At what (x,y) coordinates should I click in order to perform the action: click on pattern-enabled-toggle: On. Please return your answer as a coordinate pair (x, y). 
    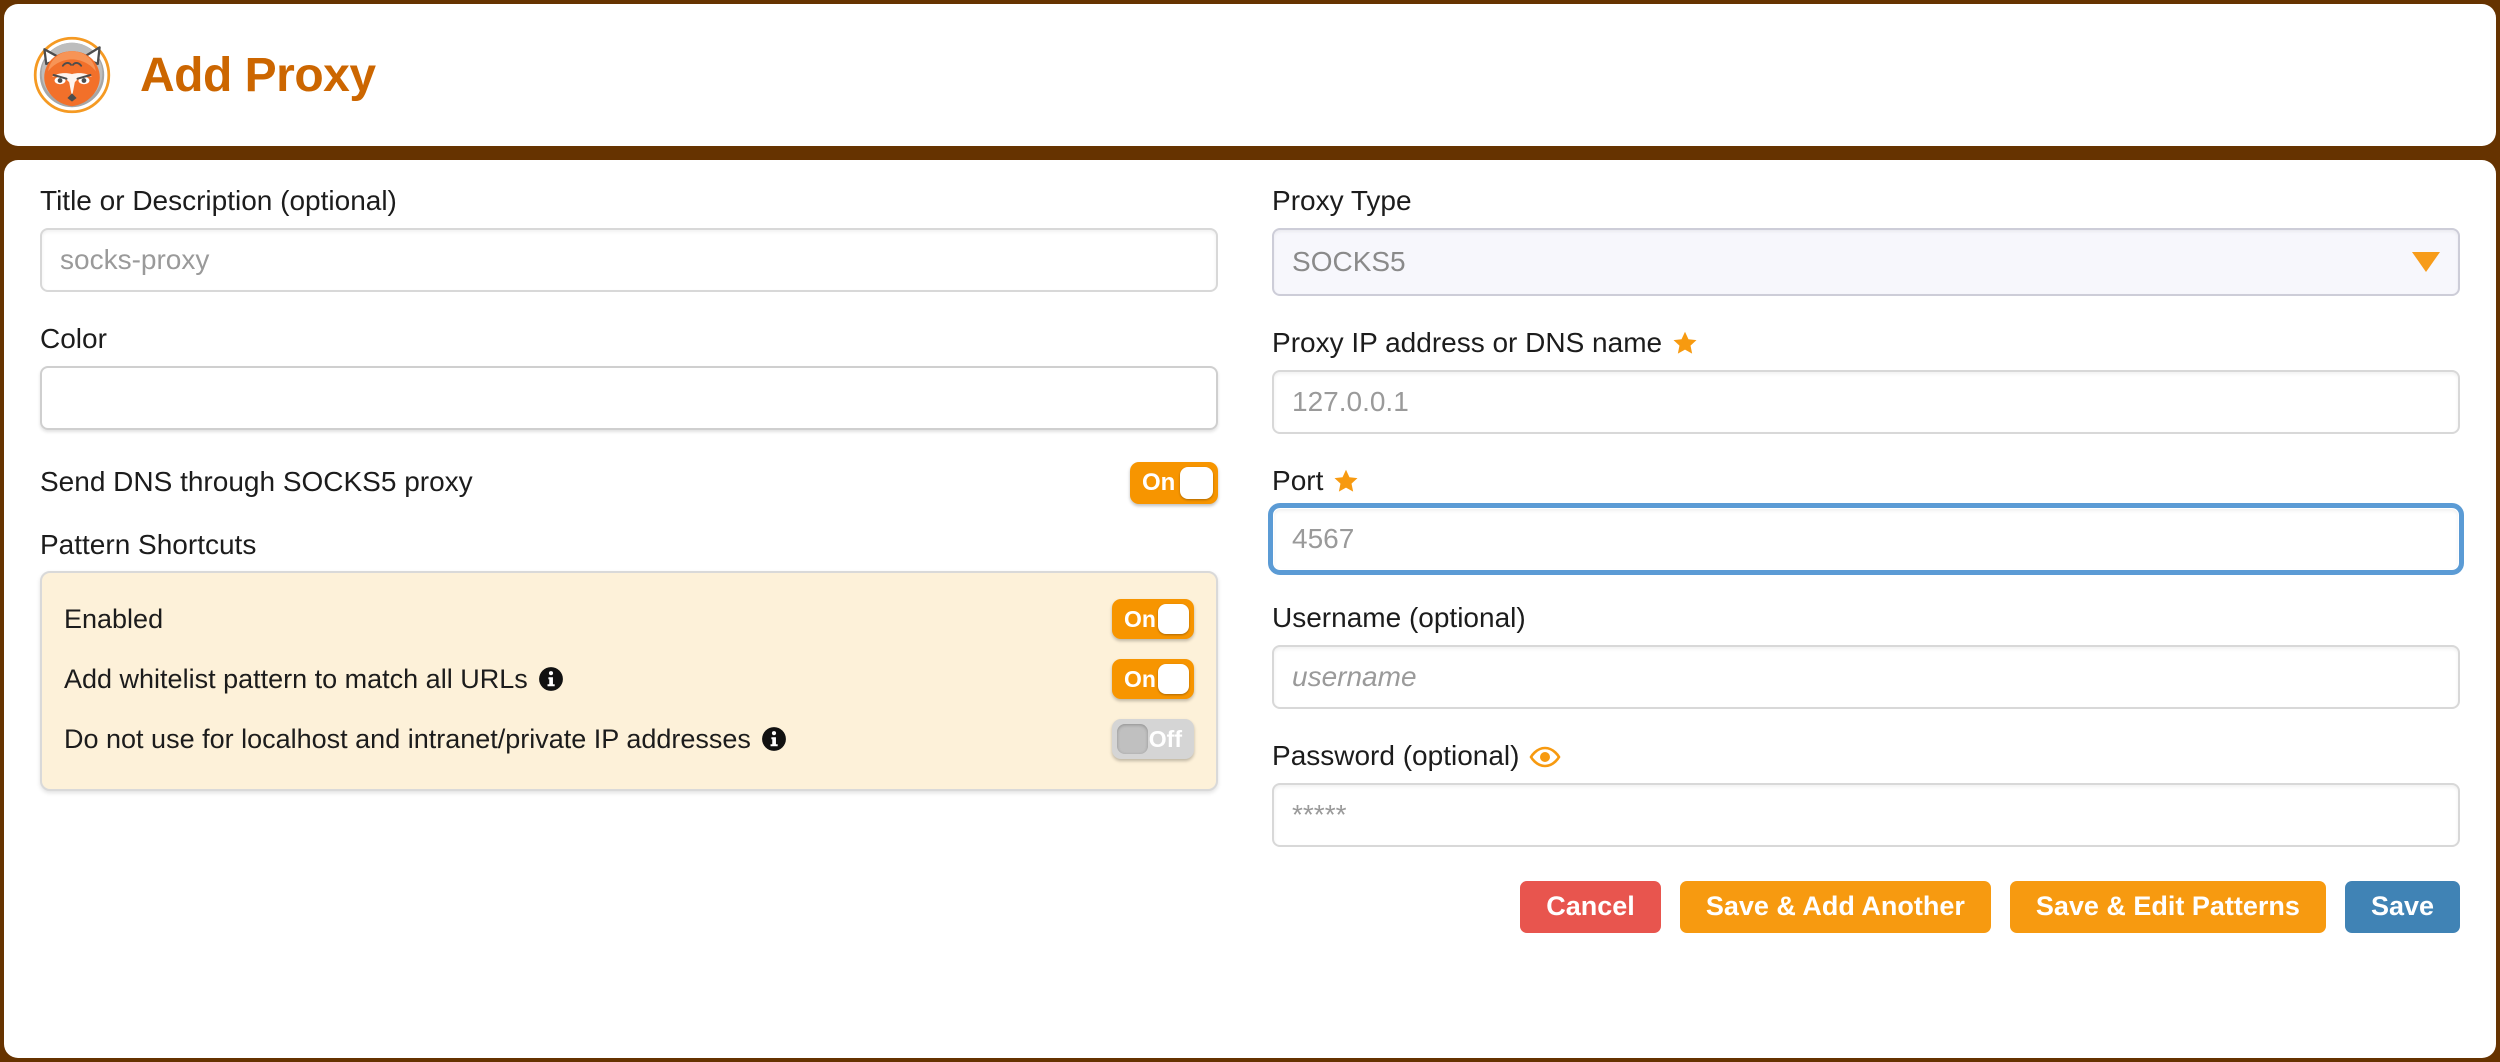
    Looking at the image, I should click on (1153, 619).